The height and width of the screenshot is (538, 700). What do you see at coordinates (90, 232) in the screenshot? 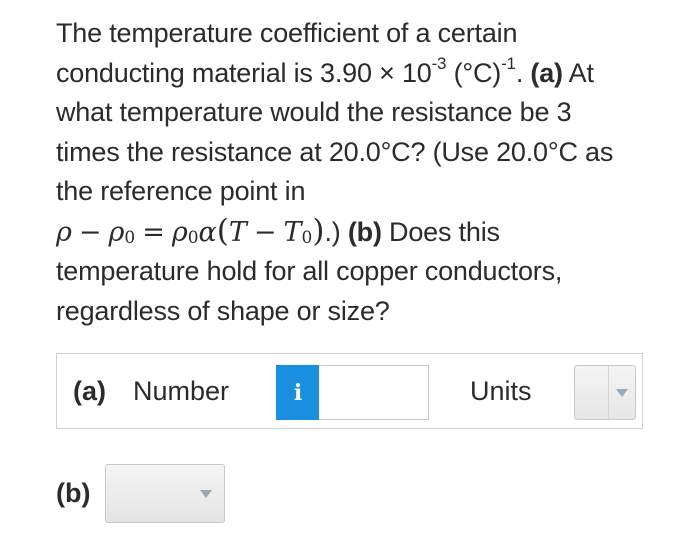
I see `formula-minus: −` at bounding box center [90, 232].